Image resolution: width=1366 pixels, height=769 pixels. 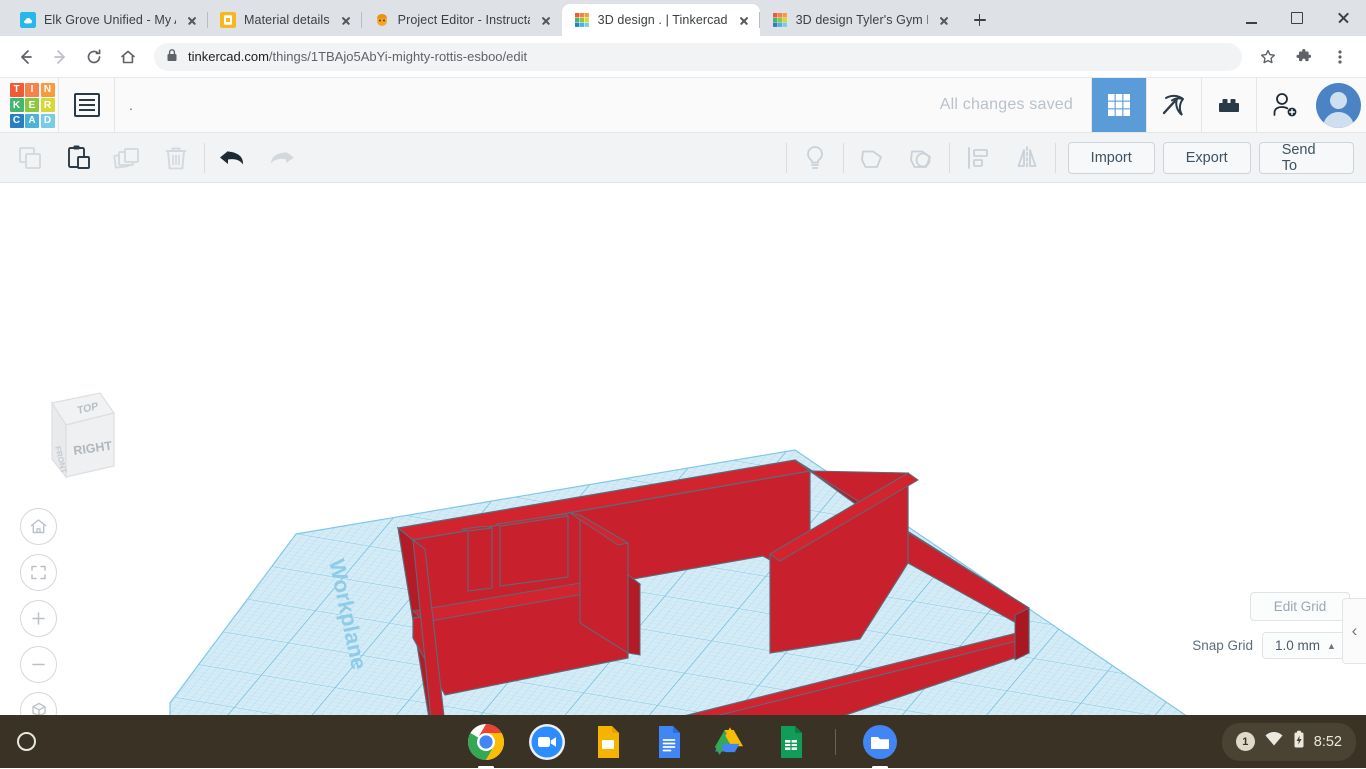 I want to click on wifi-icon, so click(x=1274, y=741).